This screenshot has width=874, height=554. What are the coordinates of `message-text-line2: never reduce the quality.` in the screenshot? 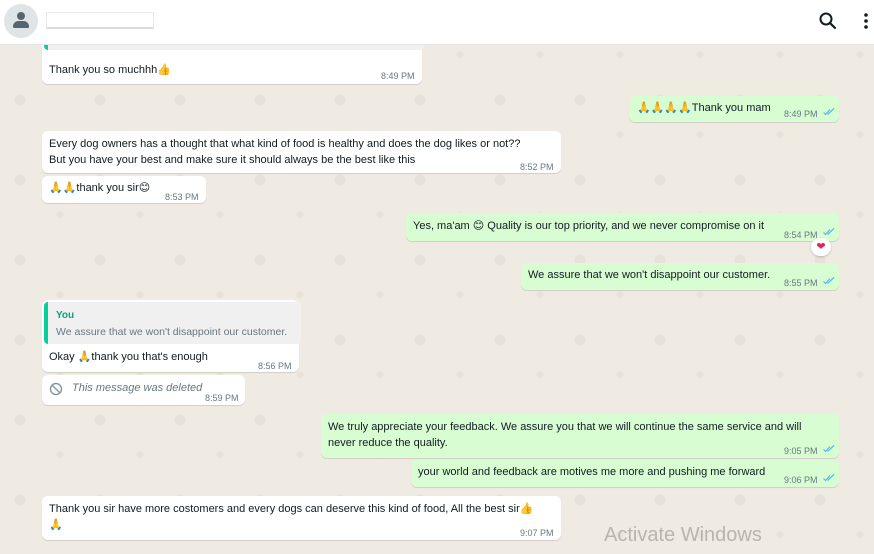 It's located at (388, 443).